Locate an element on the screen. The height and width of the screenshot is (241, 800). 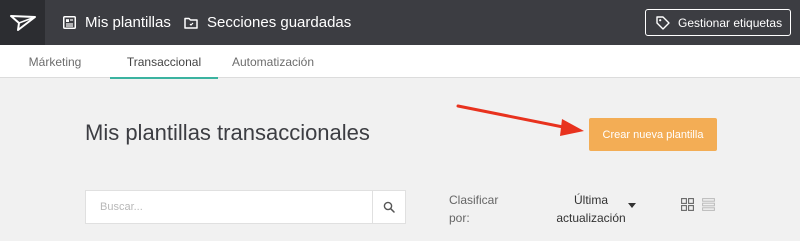
tag-icon is located at coordinates (663, 22).